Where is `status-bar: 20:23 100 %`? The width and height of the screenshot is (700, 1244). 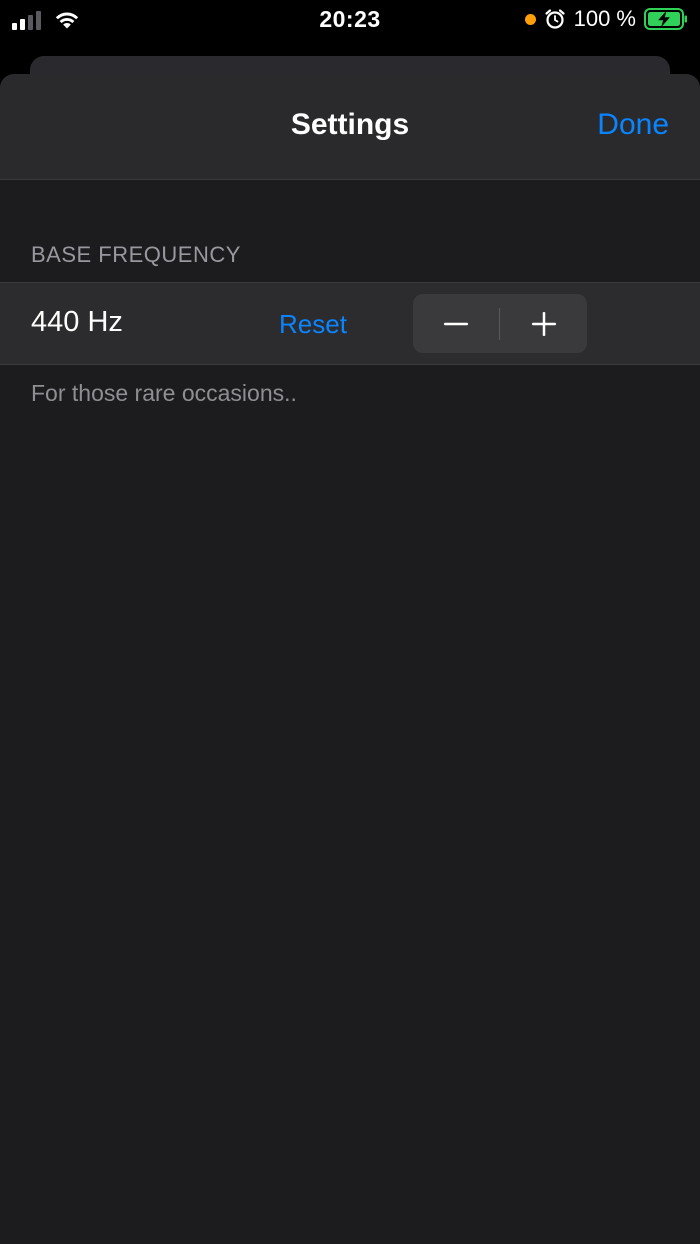
status-bar: 20:23 100 % is located at coordinates (350, 20).